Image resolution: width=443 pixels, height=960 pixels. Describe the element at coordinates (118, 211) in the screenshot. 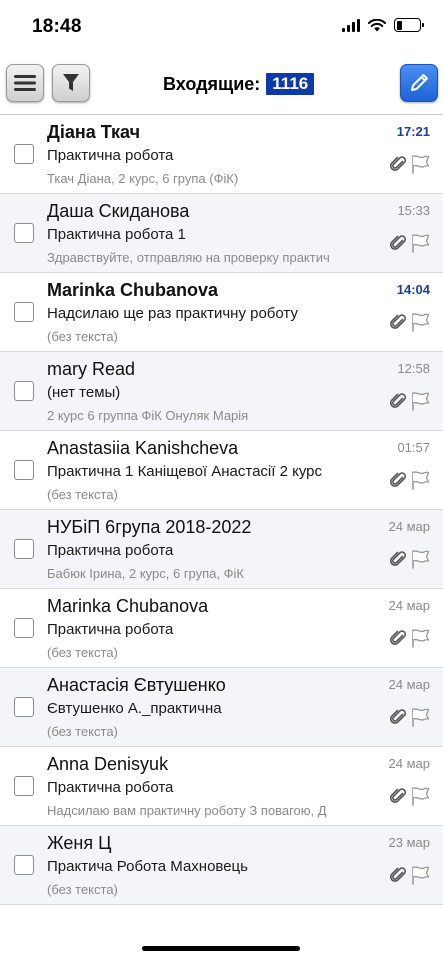

I see `message-sender: Даша Скиданова` at that location.